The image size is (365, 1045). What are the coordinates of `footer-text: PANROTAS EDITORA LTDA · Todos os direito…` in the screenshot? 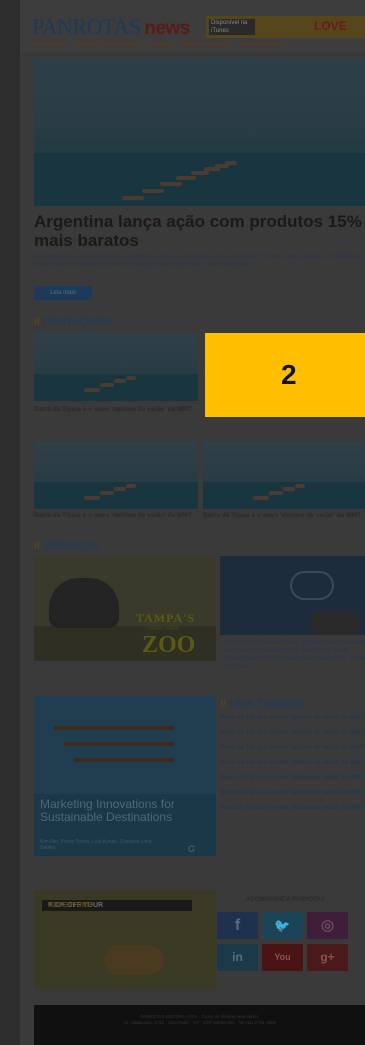 It's located at (199, 1020).